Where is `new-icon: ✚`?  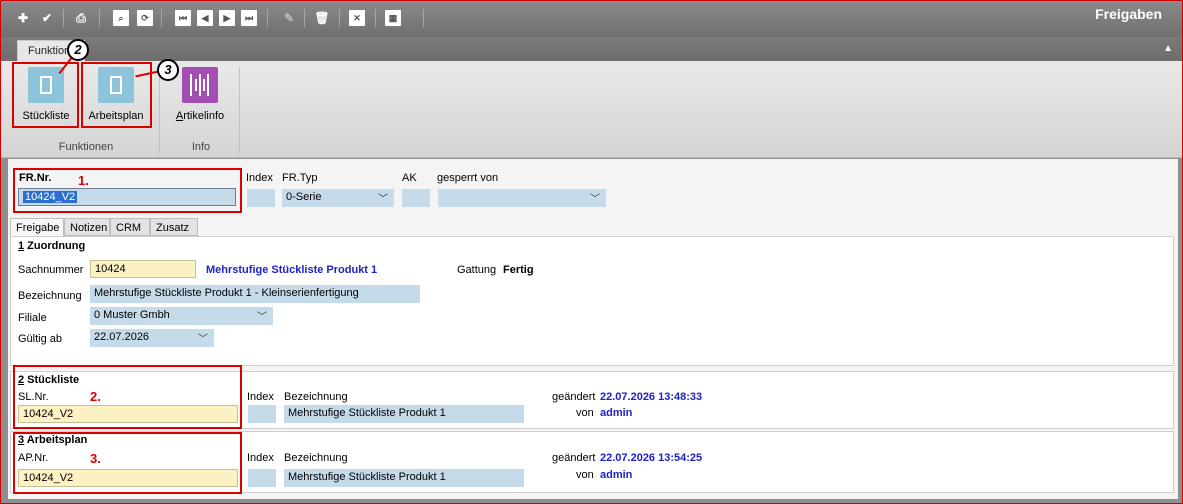 new-icon: ✚ is located at coordinates (23, 18).